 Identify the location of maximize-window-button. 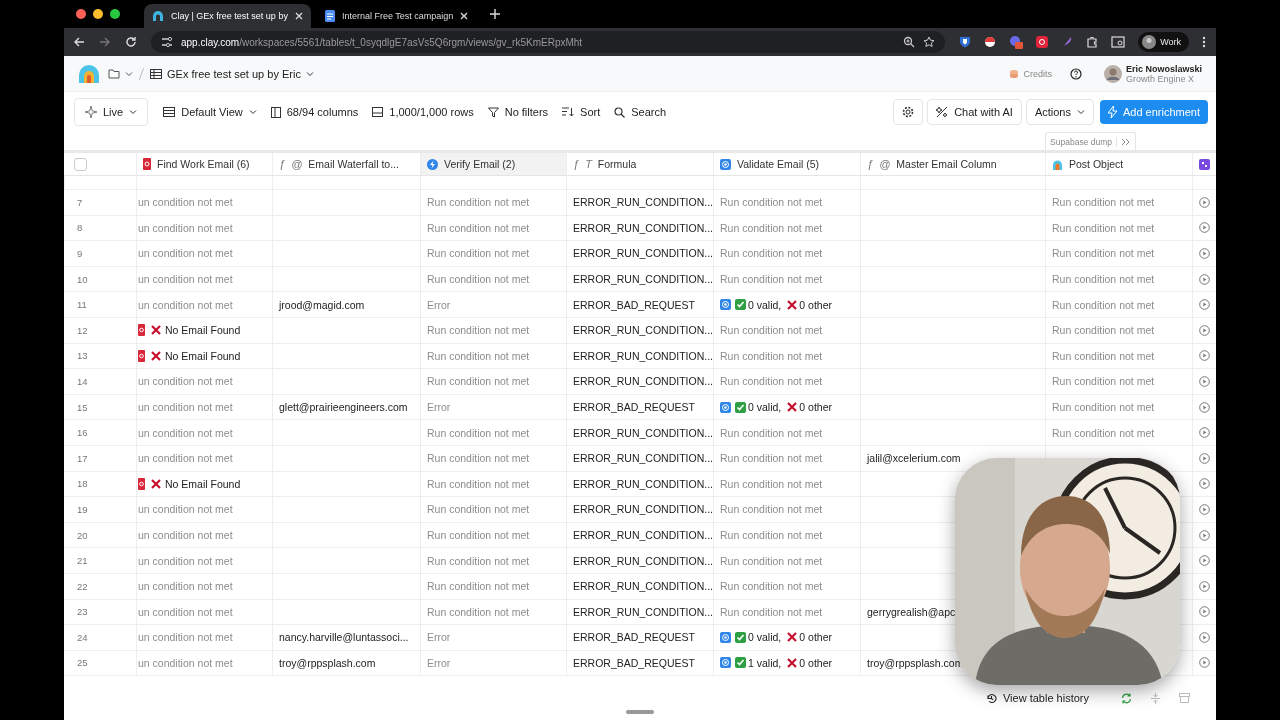
(115, 14).